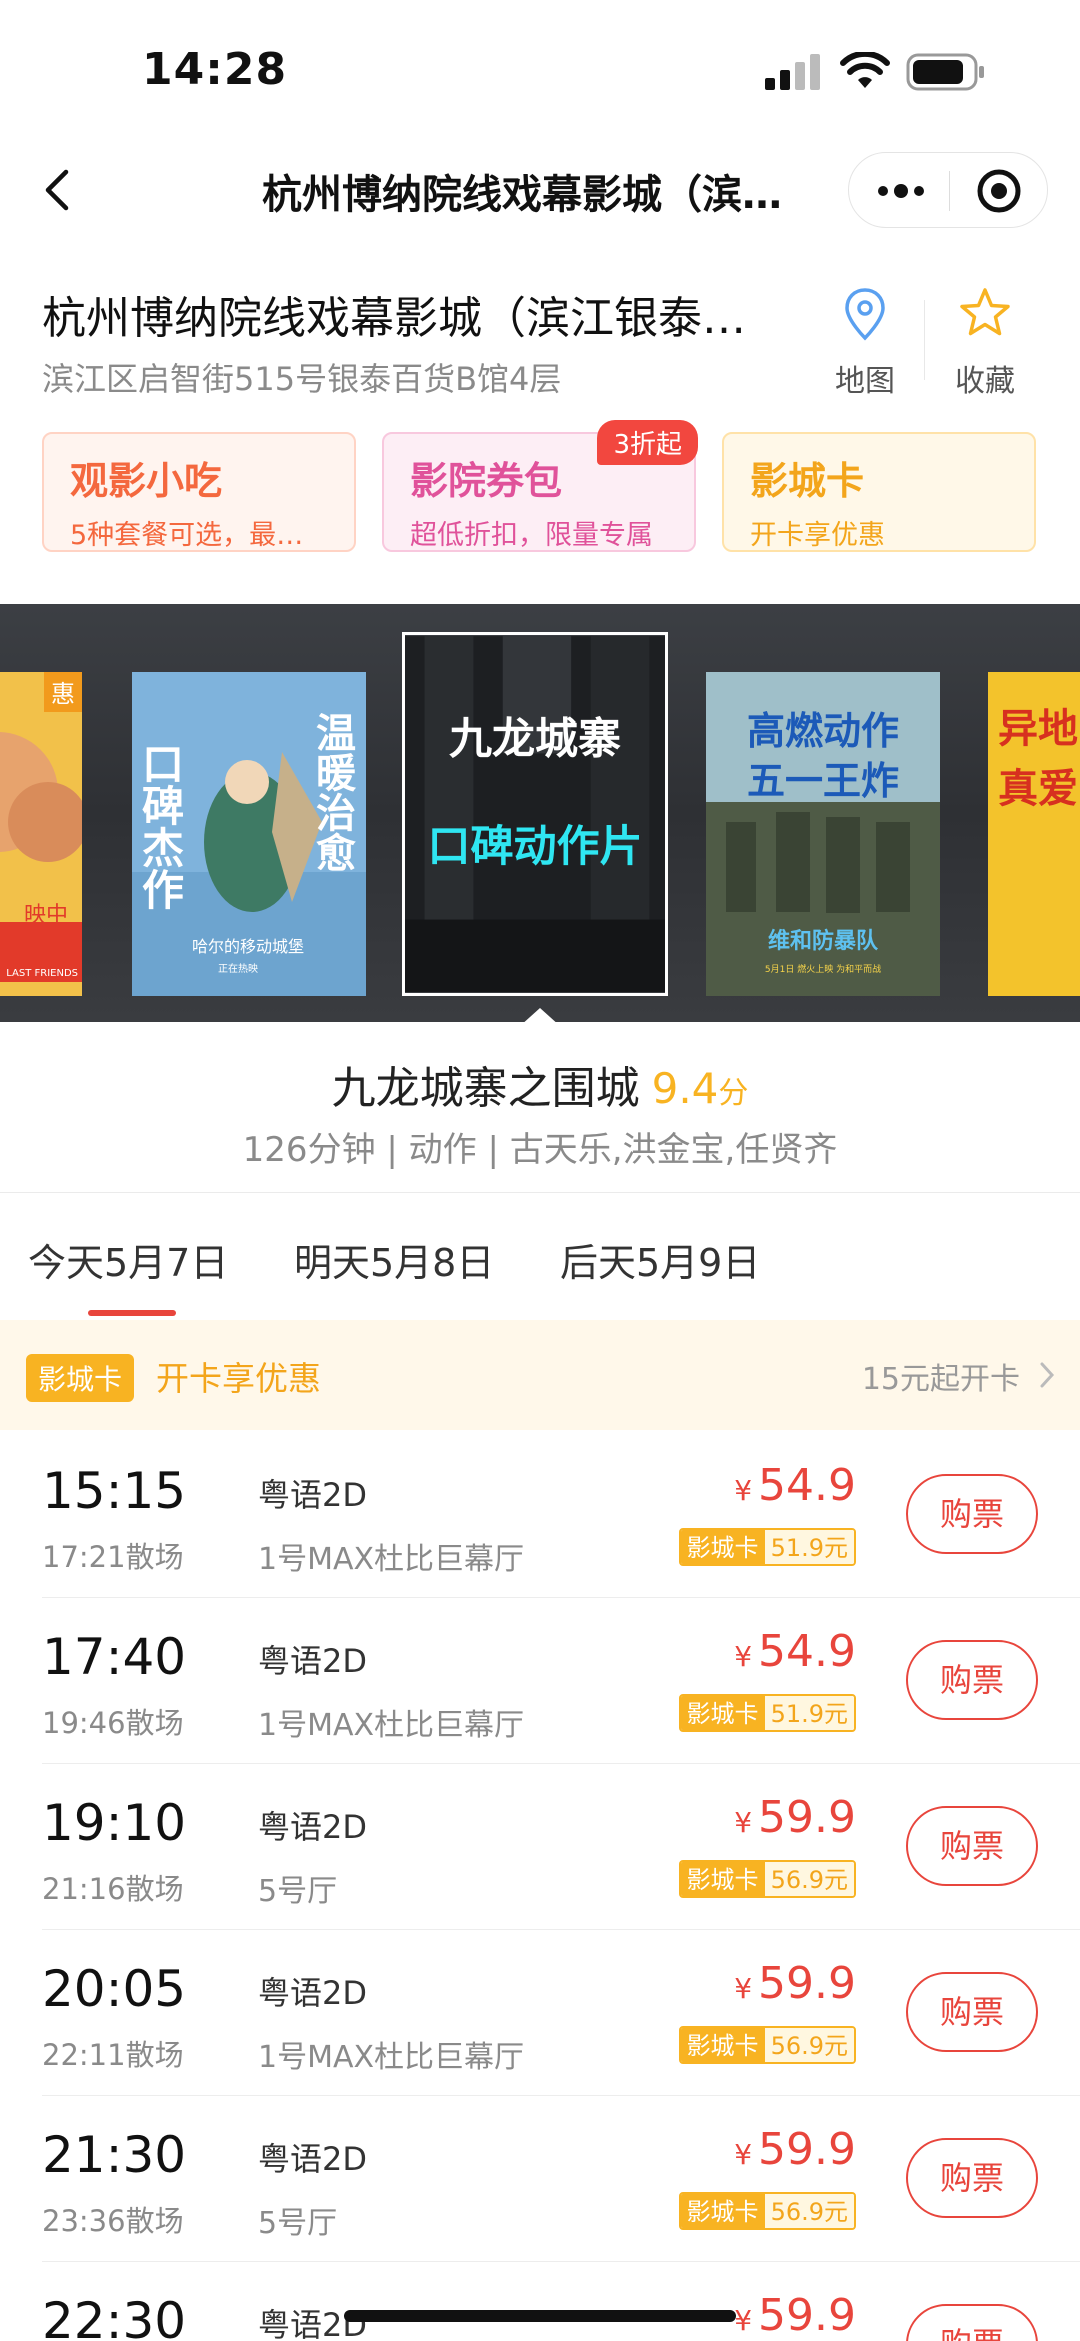 This screenshot has height=2341, width=1080. Describe the element at coordinates (948, 190) in the screenshot. I see `mini-program-capsule` at that location.